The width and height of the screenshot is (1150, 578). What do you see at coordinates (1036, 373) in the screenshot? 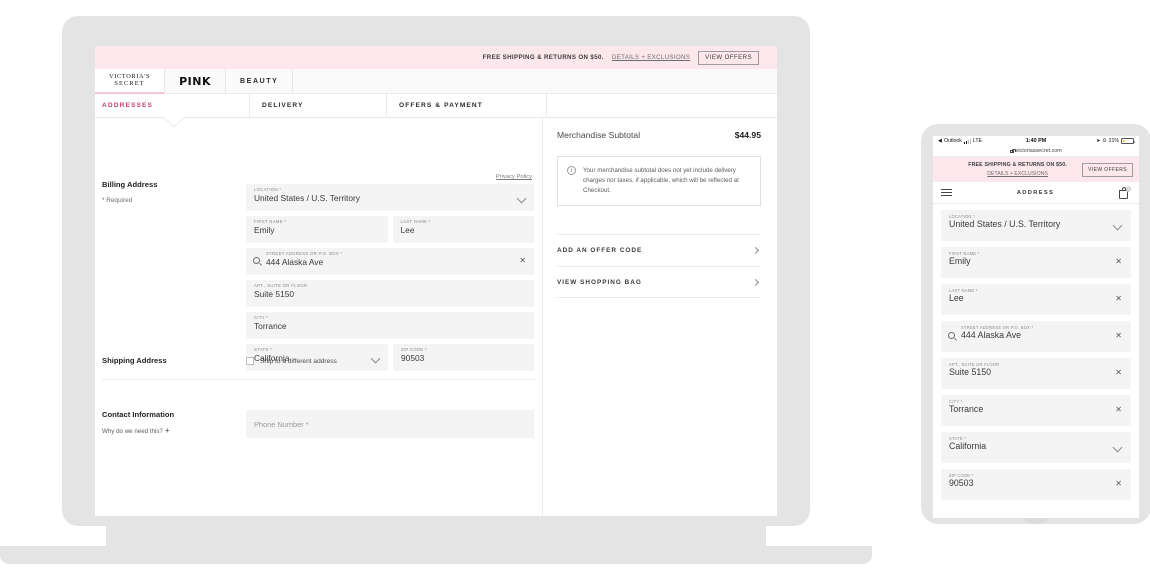
I see `phone-field-apt: APT., SUITE OR FLOOR Suite 5150 ✕` at bounding box center [1036, 373].